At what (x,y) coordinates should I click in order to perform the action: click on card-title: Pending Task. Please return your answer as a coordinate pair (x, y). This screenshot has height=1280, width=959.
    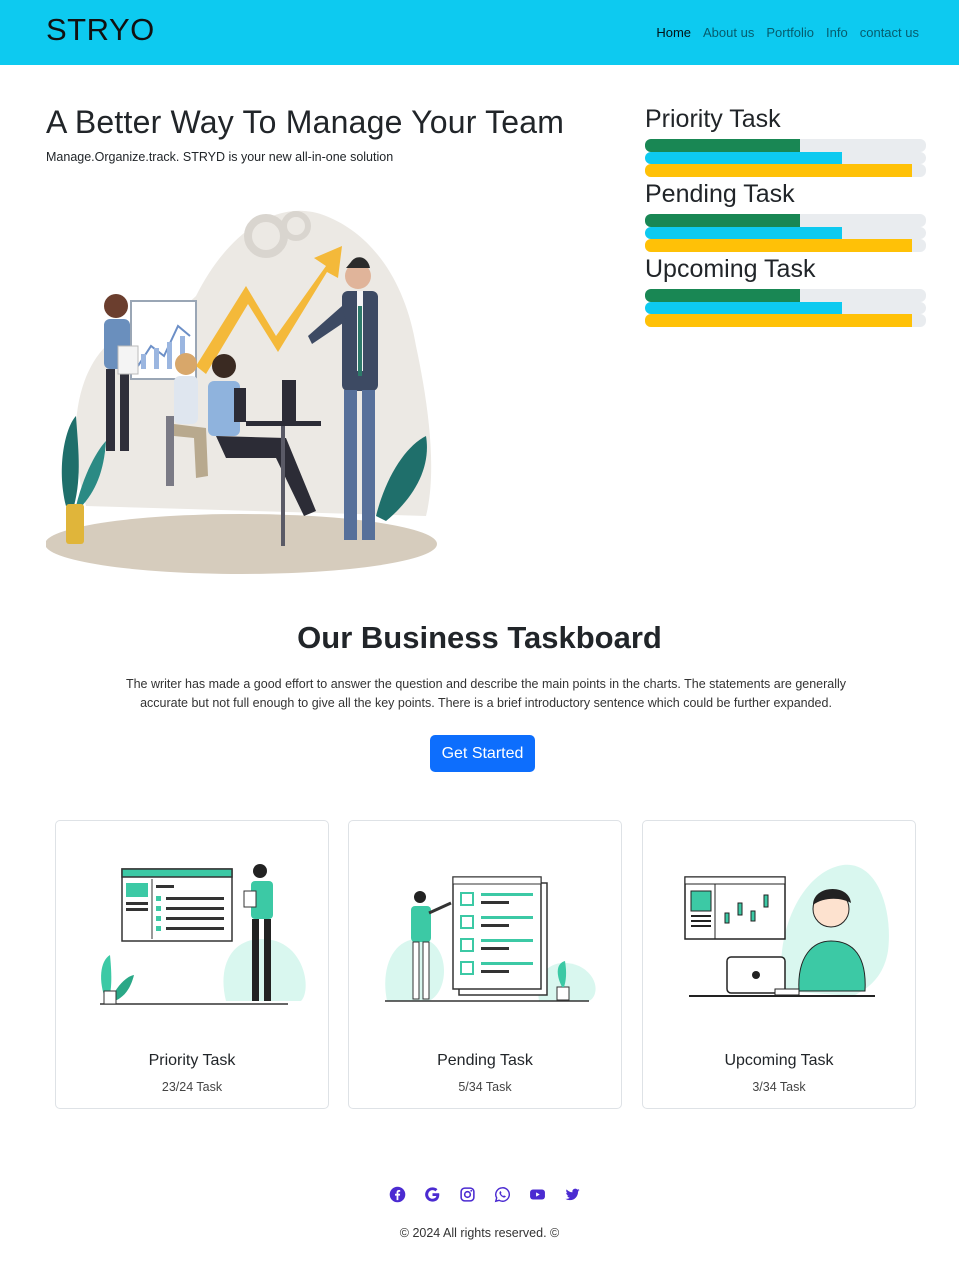
    Looking at the image, I should click on (485, 1060).